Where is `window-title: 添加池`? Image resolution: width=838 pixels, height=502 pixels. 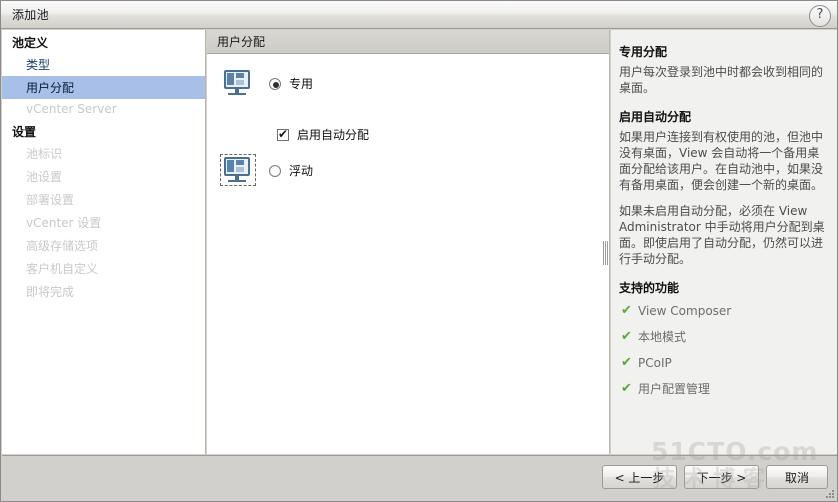
window-title: 添加池 is located at coordinates (30, 15).